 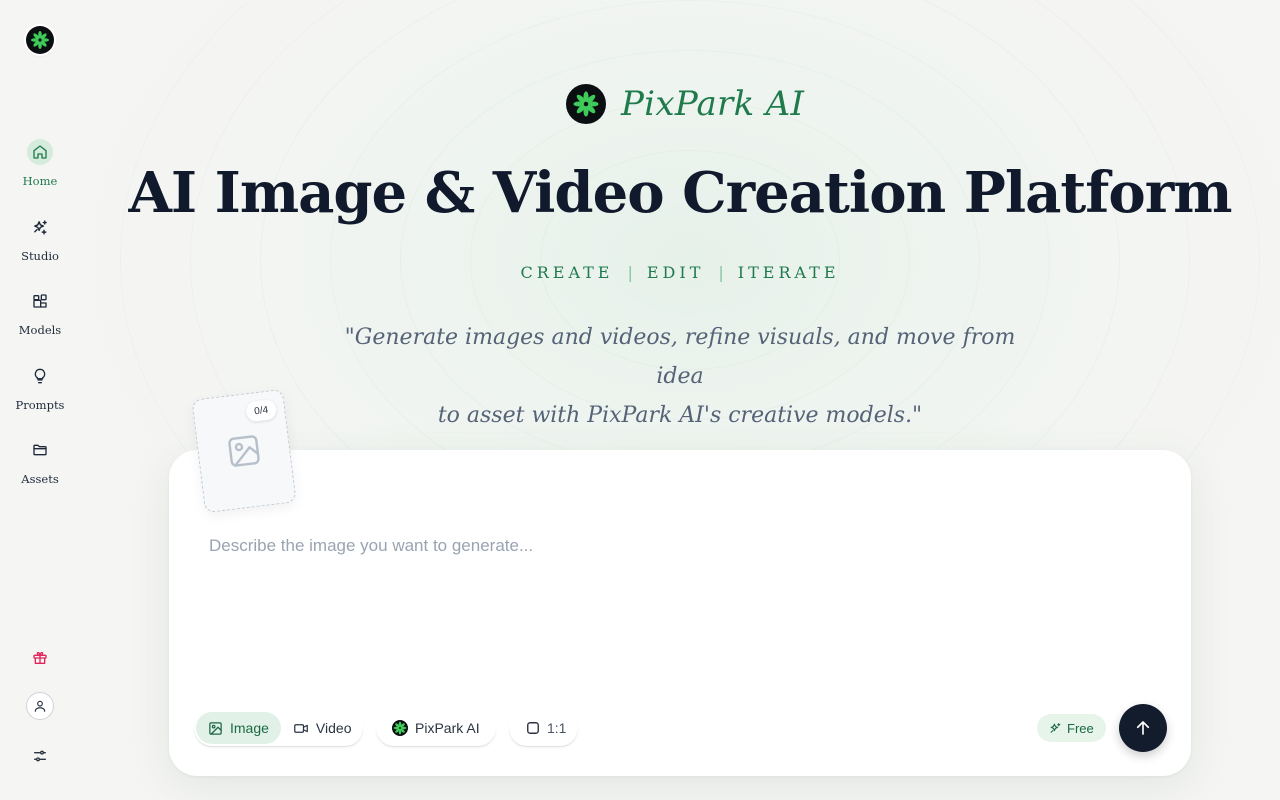 I want to click on image-placeholder-icon, so click(x=244, y=451).